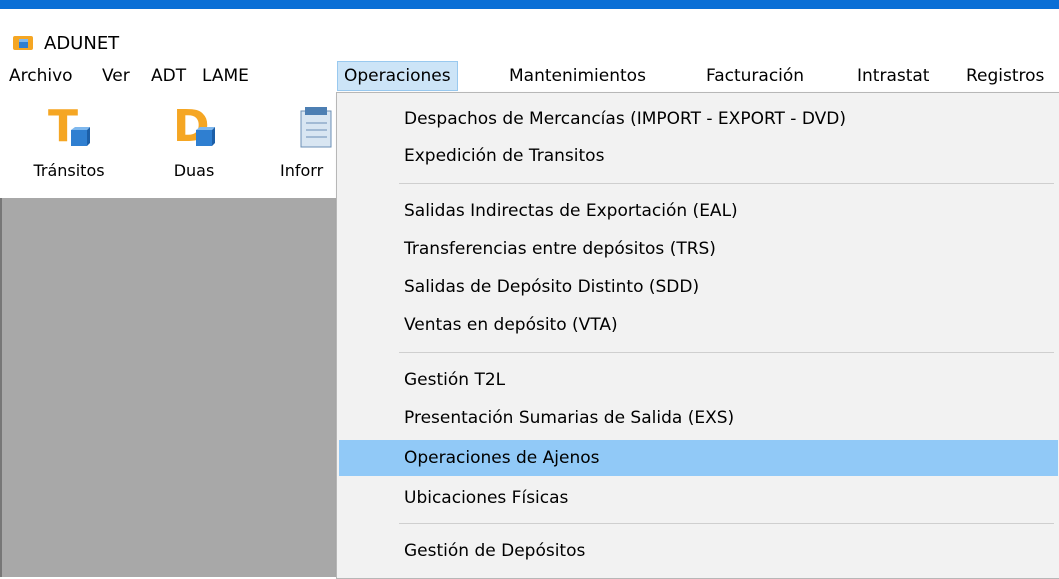 Image resolution: width=1059 pixels, height=579 pixels. Describe the element at coordinates (698, 418) in the screenshot. I see `menu-item-sumarias-salida-exs: Presentación Sumarias de Salida (EXS)` at that location.